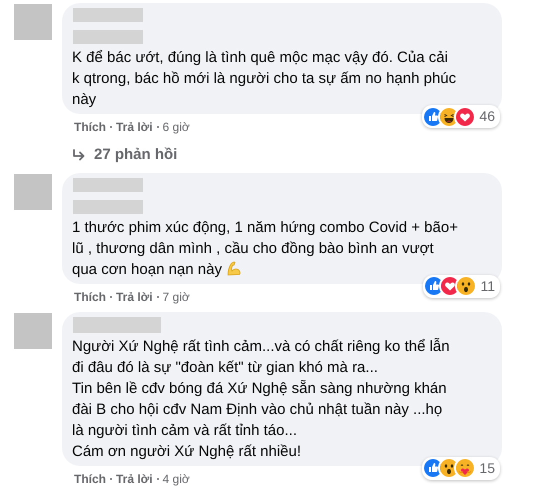 Image resolution: width=549 pixels, height=497 pixels. What do you see at coordinates (487, 468) in the screenshot?
I see `reaction-count: 15` at bounding box center [487, 468].